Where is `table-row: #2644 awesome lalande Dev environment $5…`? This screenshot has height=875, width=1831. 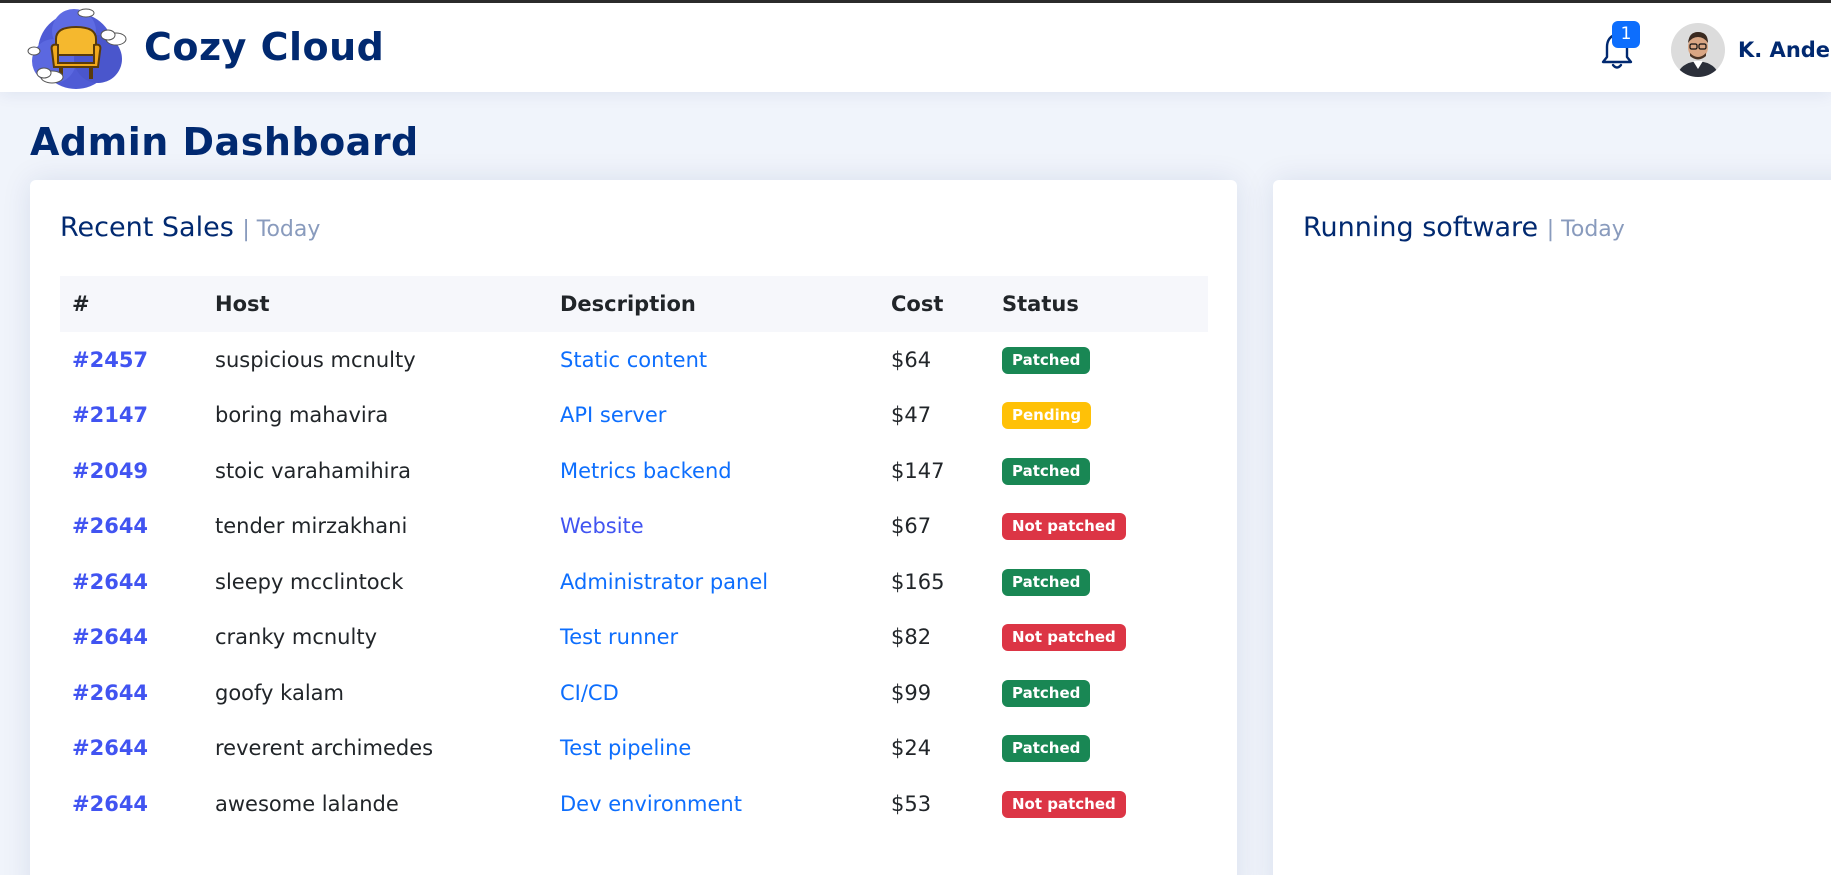
table-row: #2644 awesome lalande Dev environment $5… is located at coordinates (634, 804).